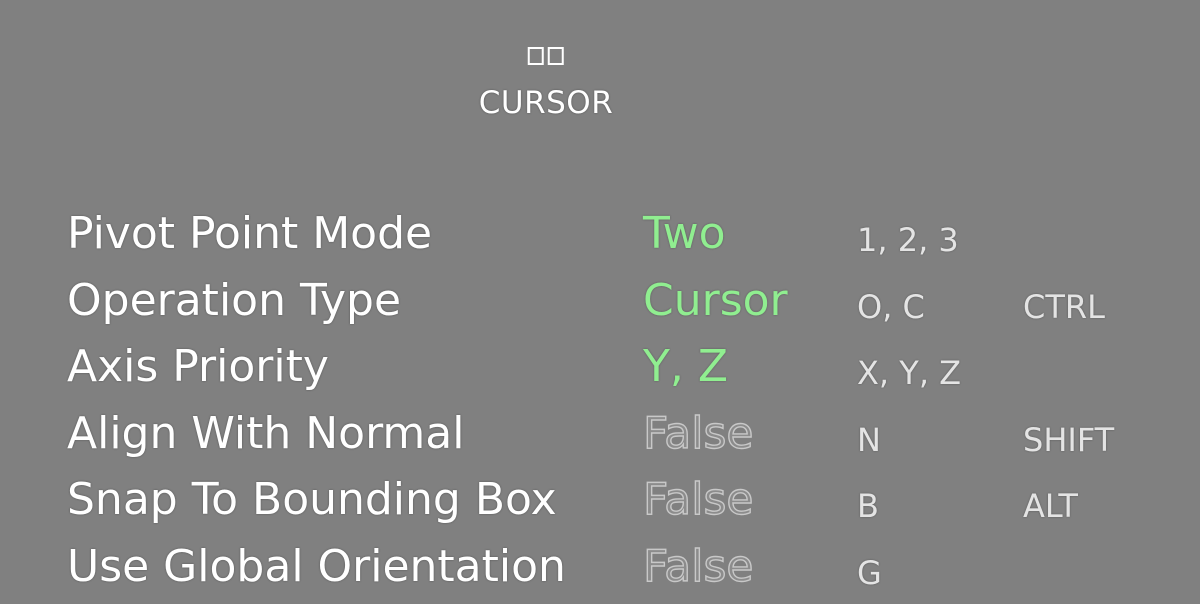 This screenshot has height=604, width=1200. Describe the element at coordinates (546, 103) in the screenshot. I see `mode-title: CURSOR` at that location.